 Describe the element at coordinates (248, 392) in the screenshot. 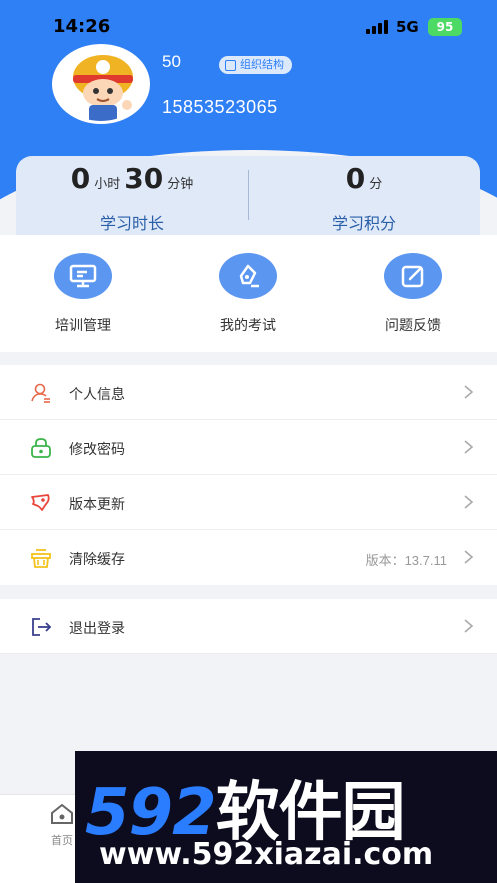

I see `menu-item-personal-info: 个人信息` at that location.